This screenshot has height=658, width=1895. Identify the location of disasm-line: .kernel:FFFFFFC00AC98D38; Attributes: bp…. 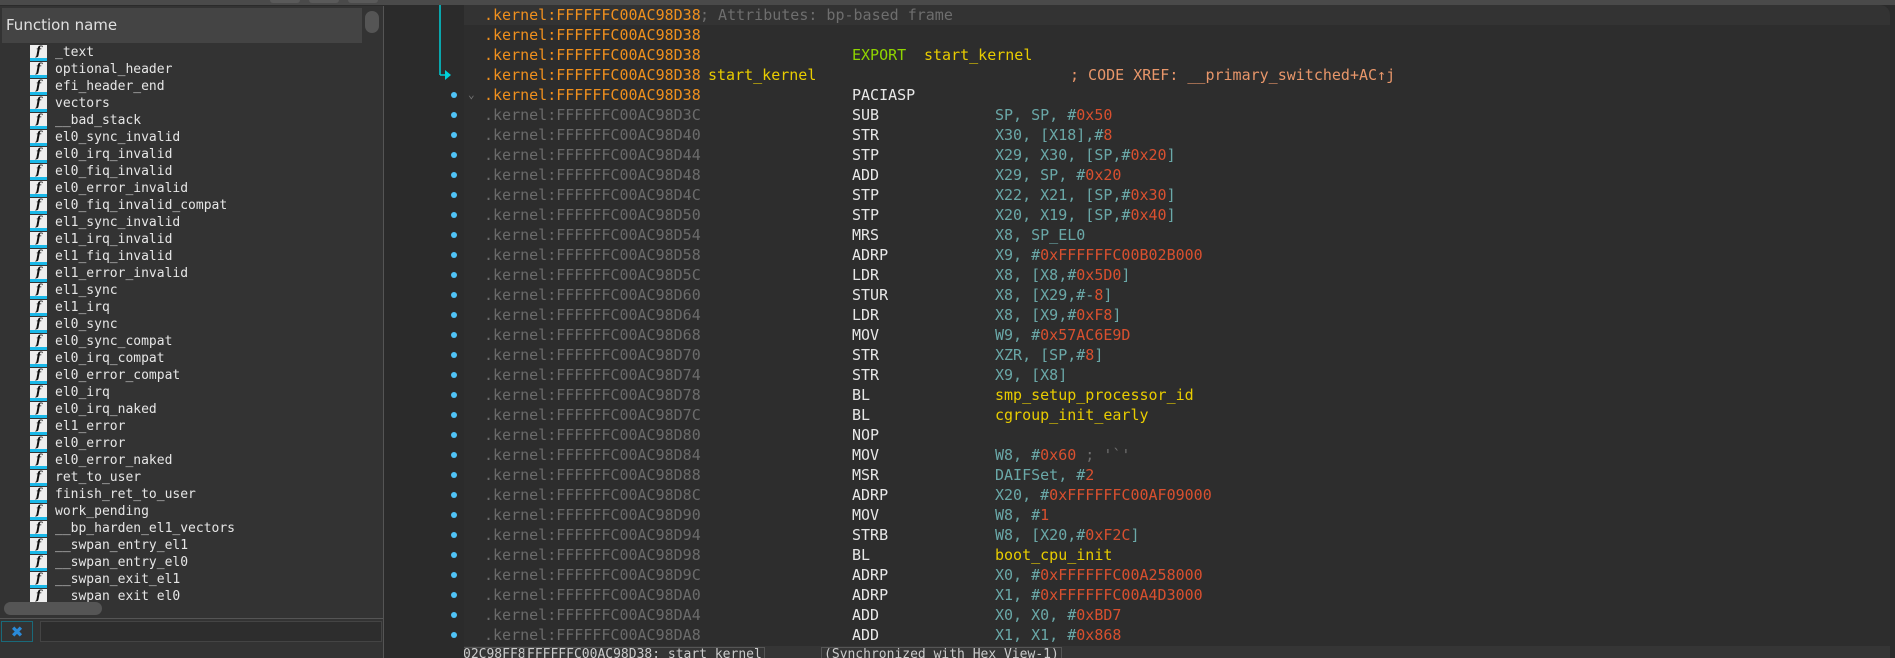
(1177, 15).